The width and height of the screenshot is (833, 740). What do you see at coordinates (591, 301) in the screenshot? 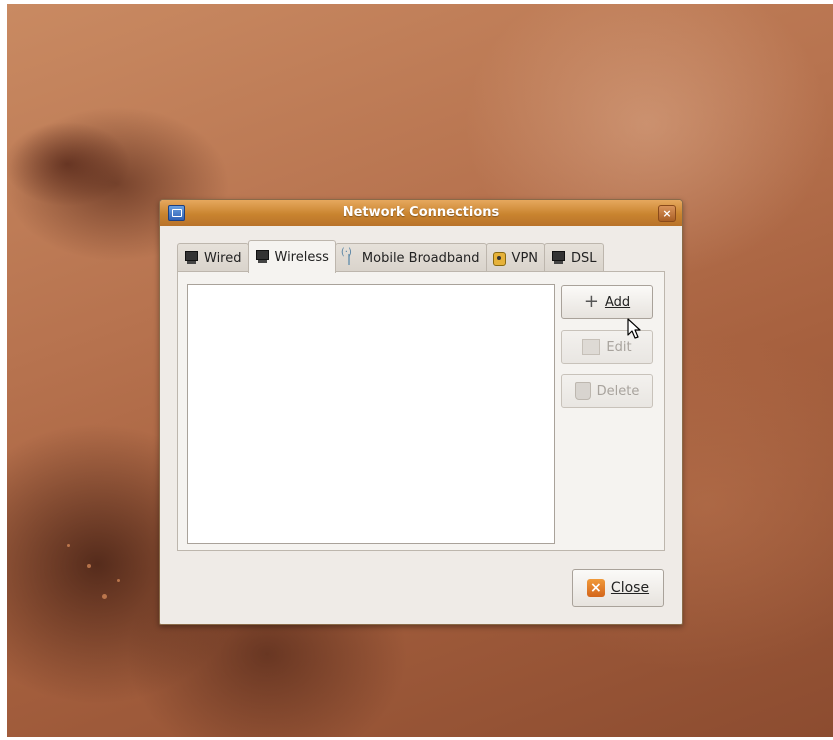
I see `plus-icon: +` at bounding box center [591, 301].